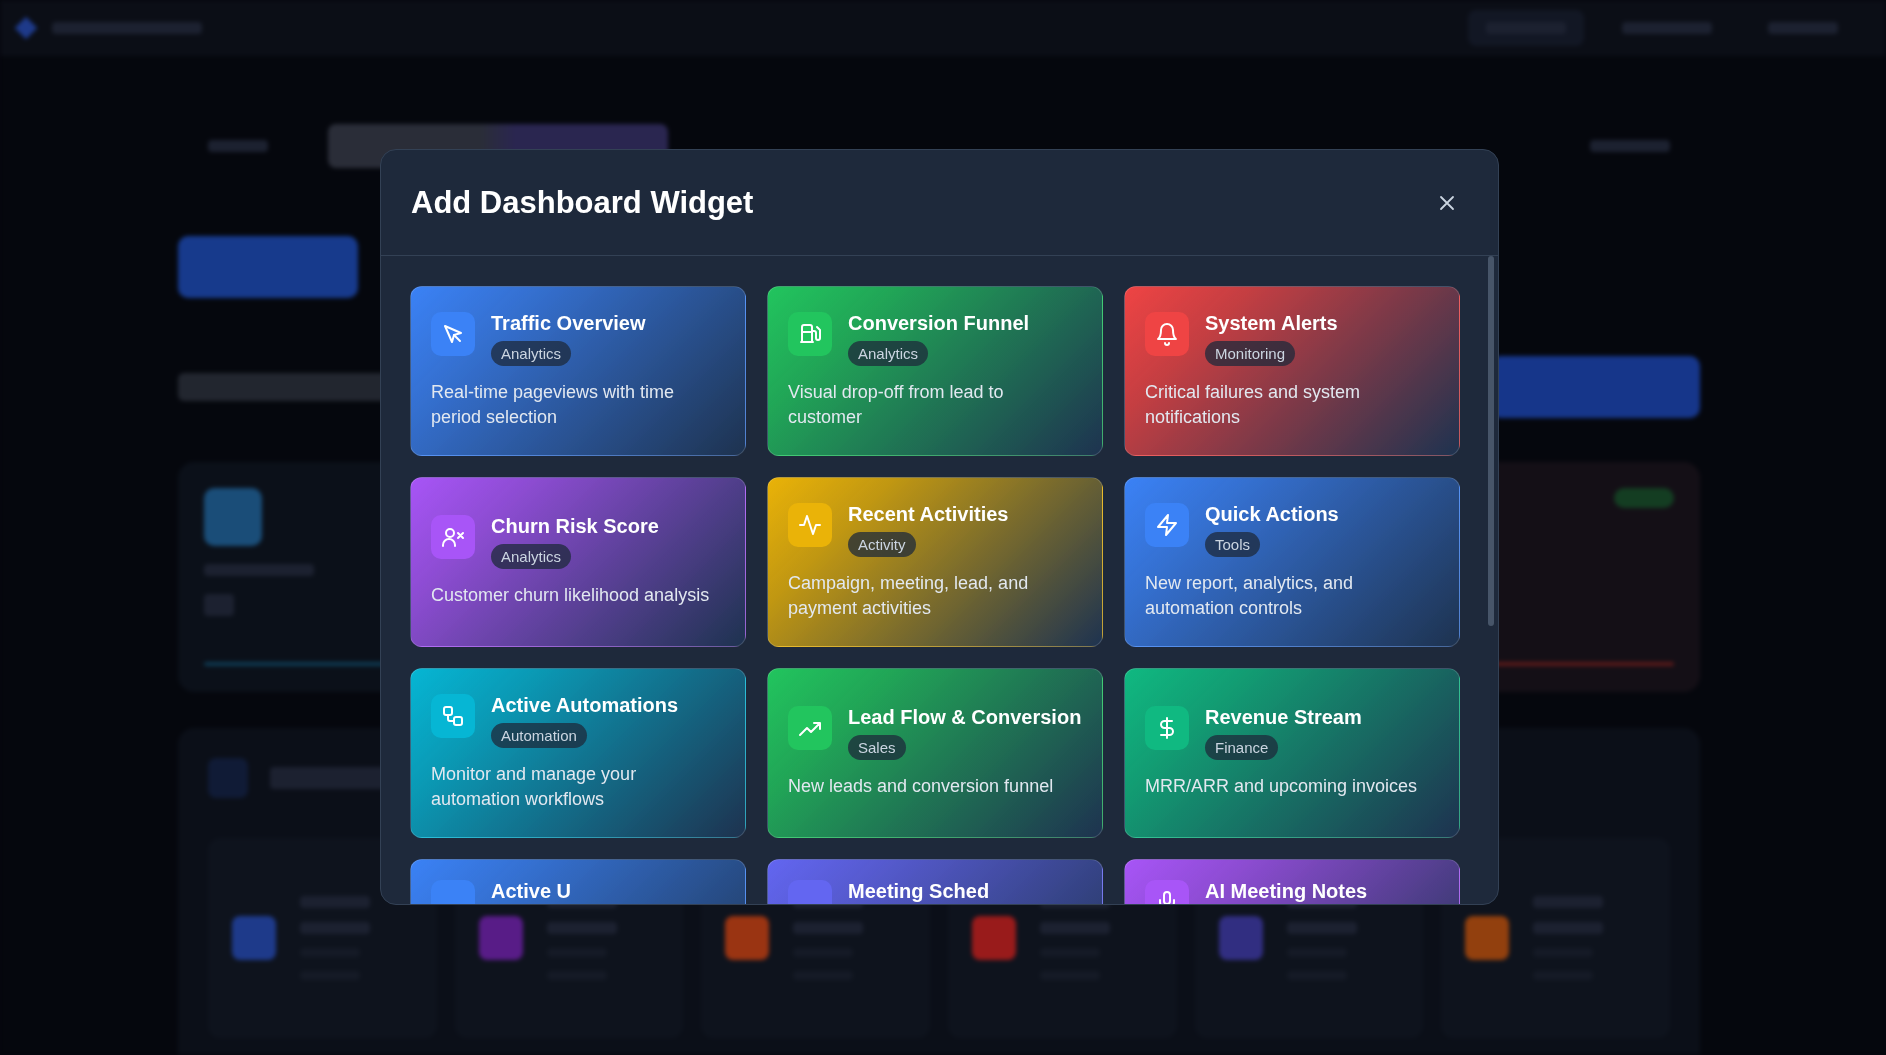  What do you see at coordinates (582, 202) in the screenshot?
I see `modal-title: Add Dashboard Widget` at bounding box center [582, 202].